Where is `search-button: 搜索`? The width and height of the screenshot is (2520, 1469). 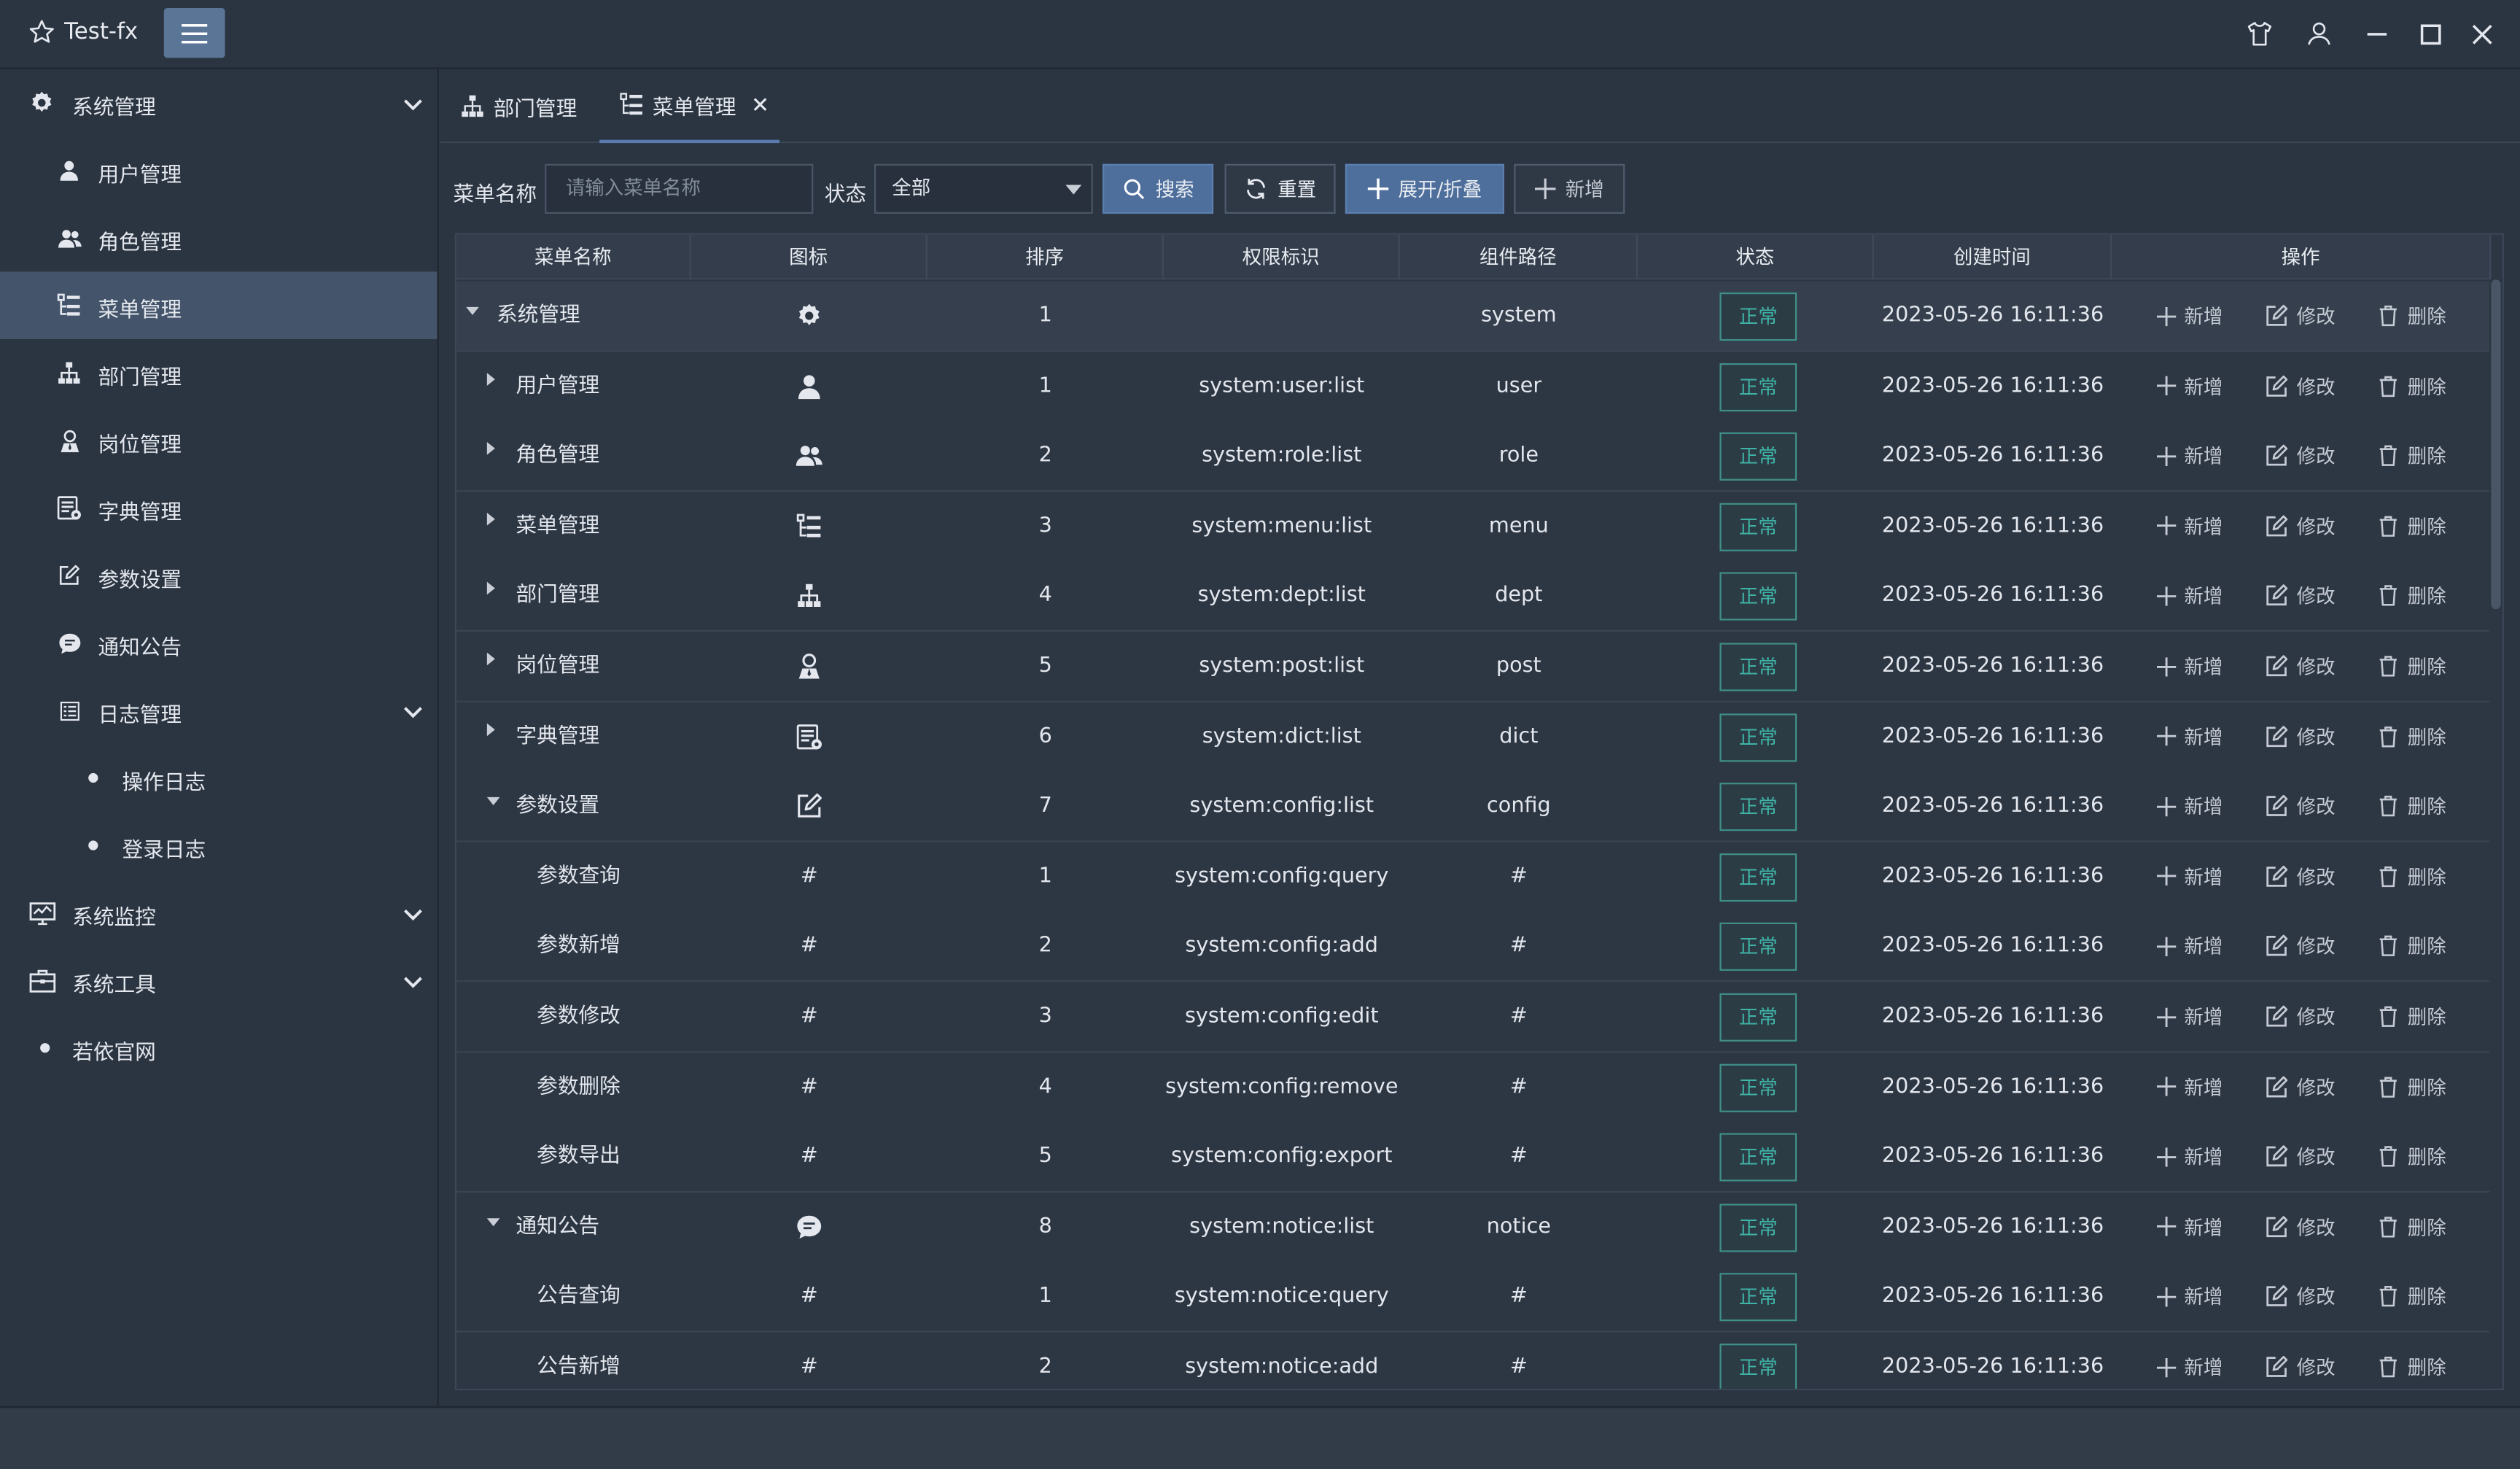
search-button: 搜索 is located at coordinates (1158, 188).